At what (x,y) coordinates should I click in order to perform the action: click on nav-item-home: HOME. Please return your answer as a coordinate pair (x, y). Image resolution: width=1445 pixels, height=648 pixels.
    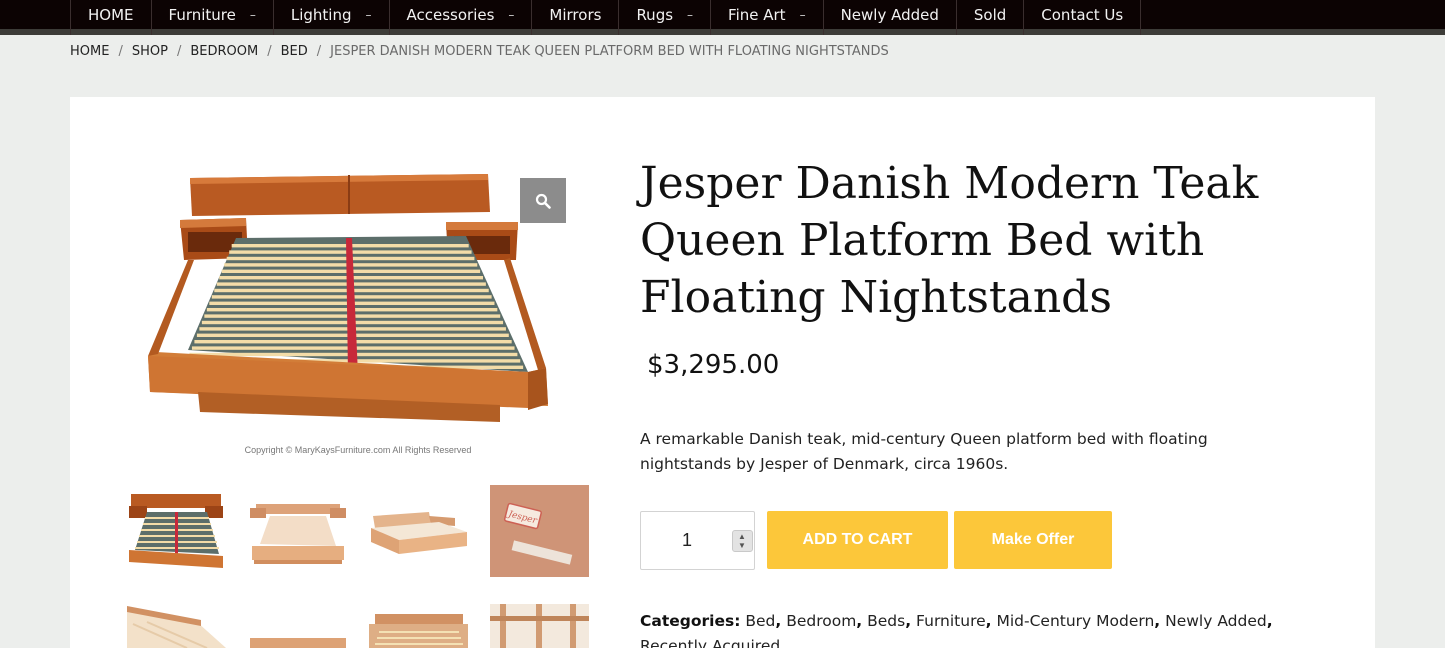
    Looking at the image, I should click on (111, 17).